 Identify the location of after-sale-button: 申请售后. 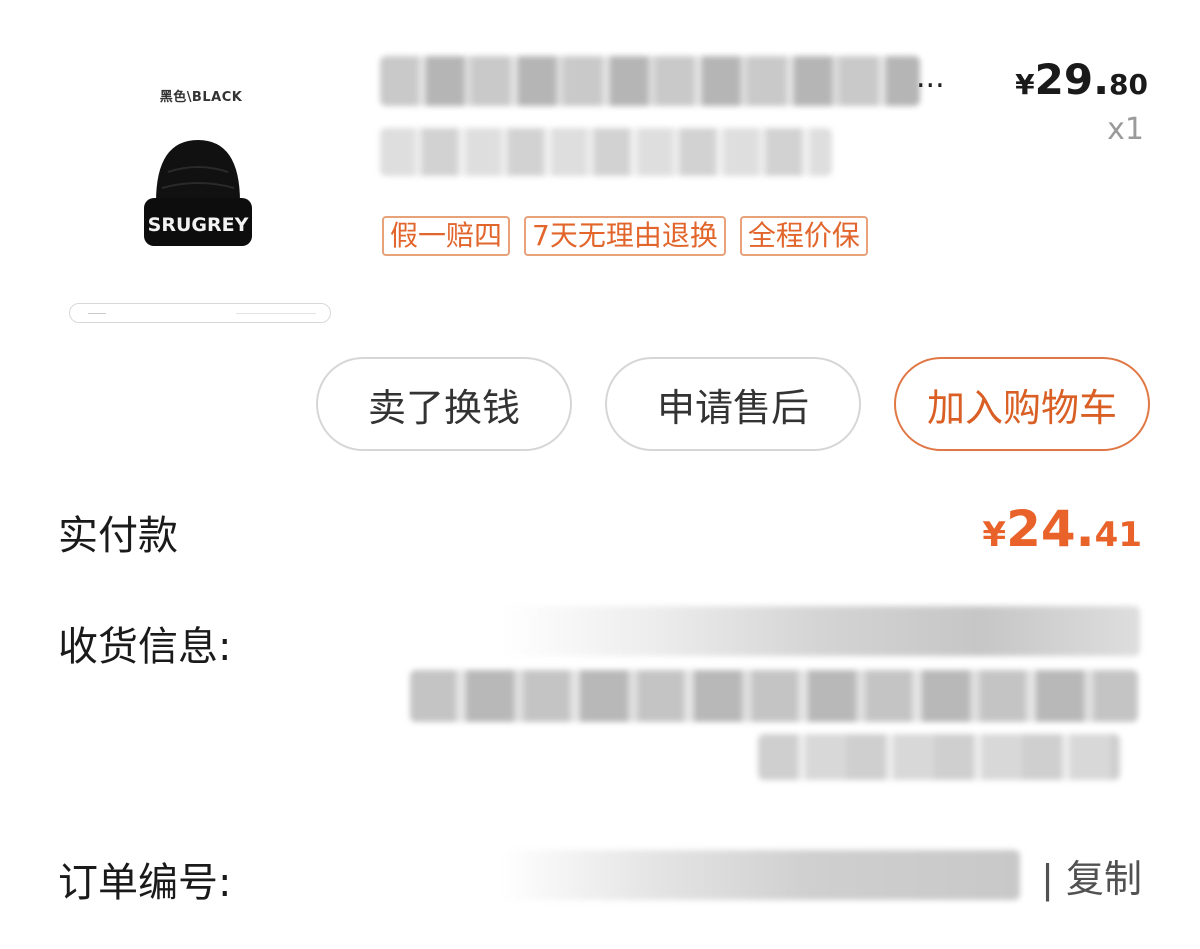
(733, 404).